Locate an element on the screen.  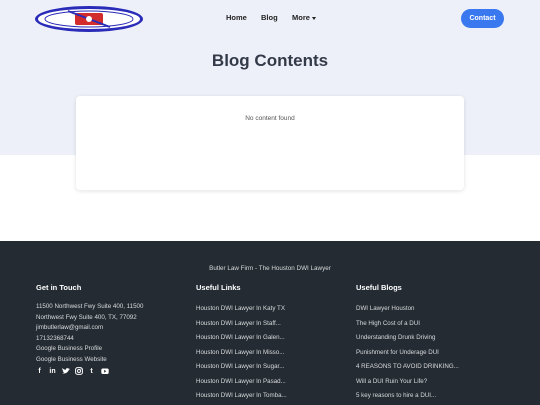
footer-firm-name: Butler Law Firm - The Houston DWI Lawyer is located at coordinates (270, 268).